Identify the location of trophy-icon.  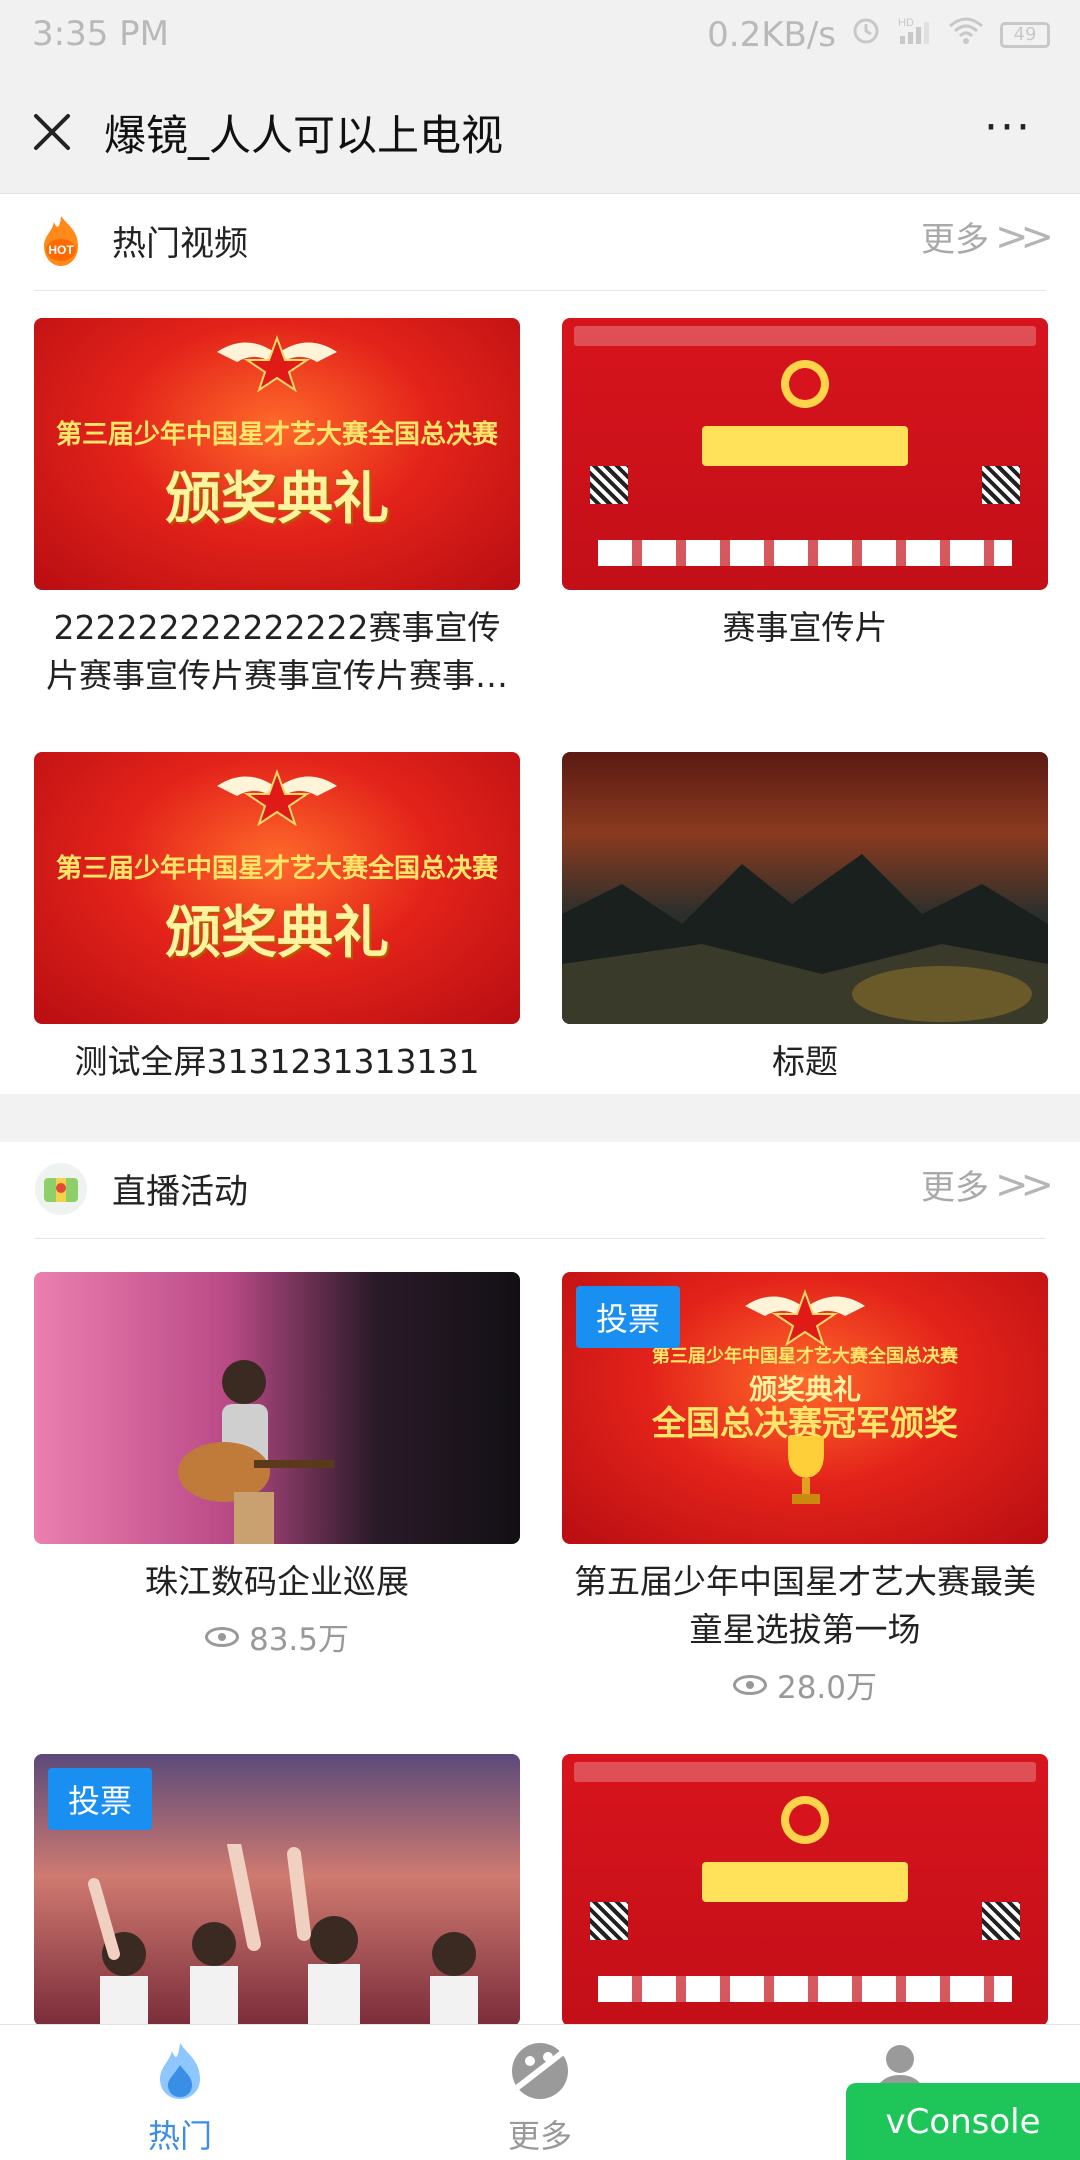
(806, 1470).